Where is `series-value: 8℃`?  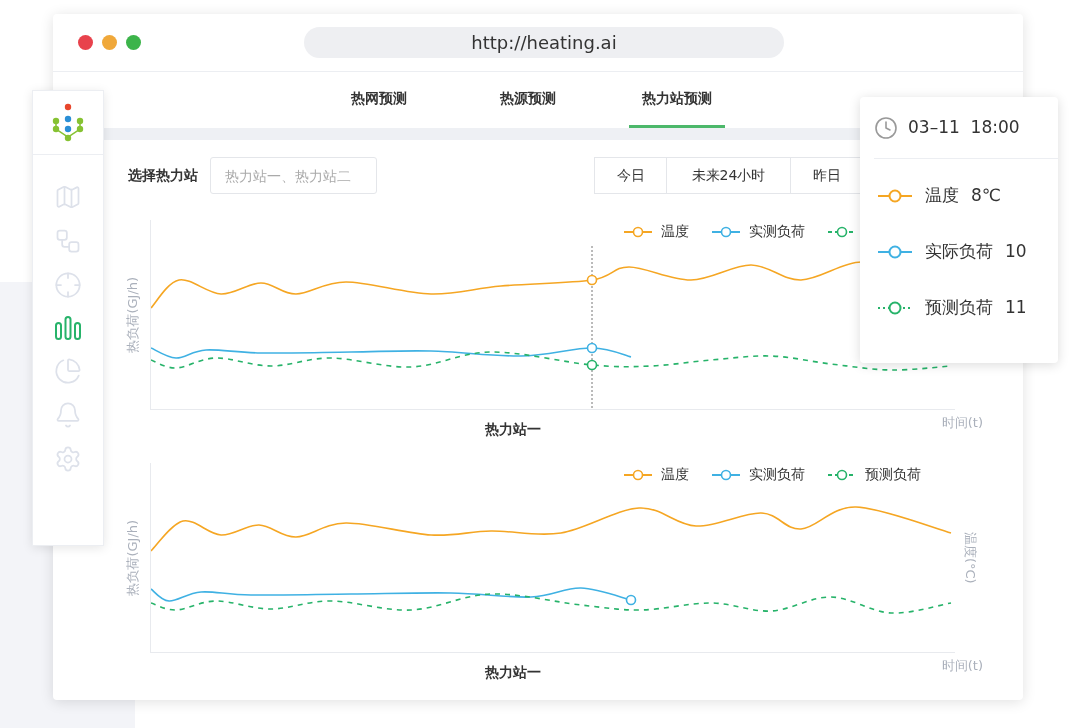 series-value: 8℃ is located at coordinates (986, 196).